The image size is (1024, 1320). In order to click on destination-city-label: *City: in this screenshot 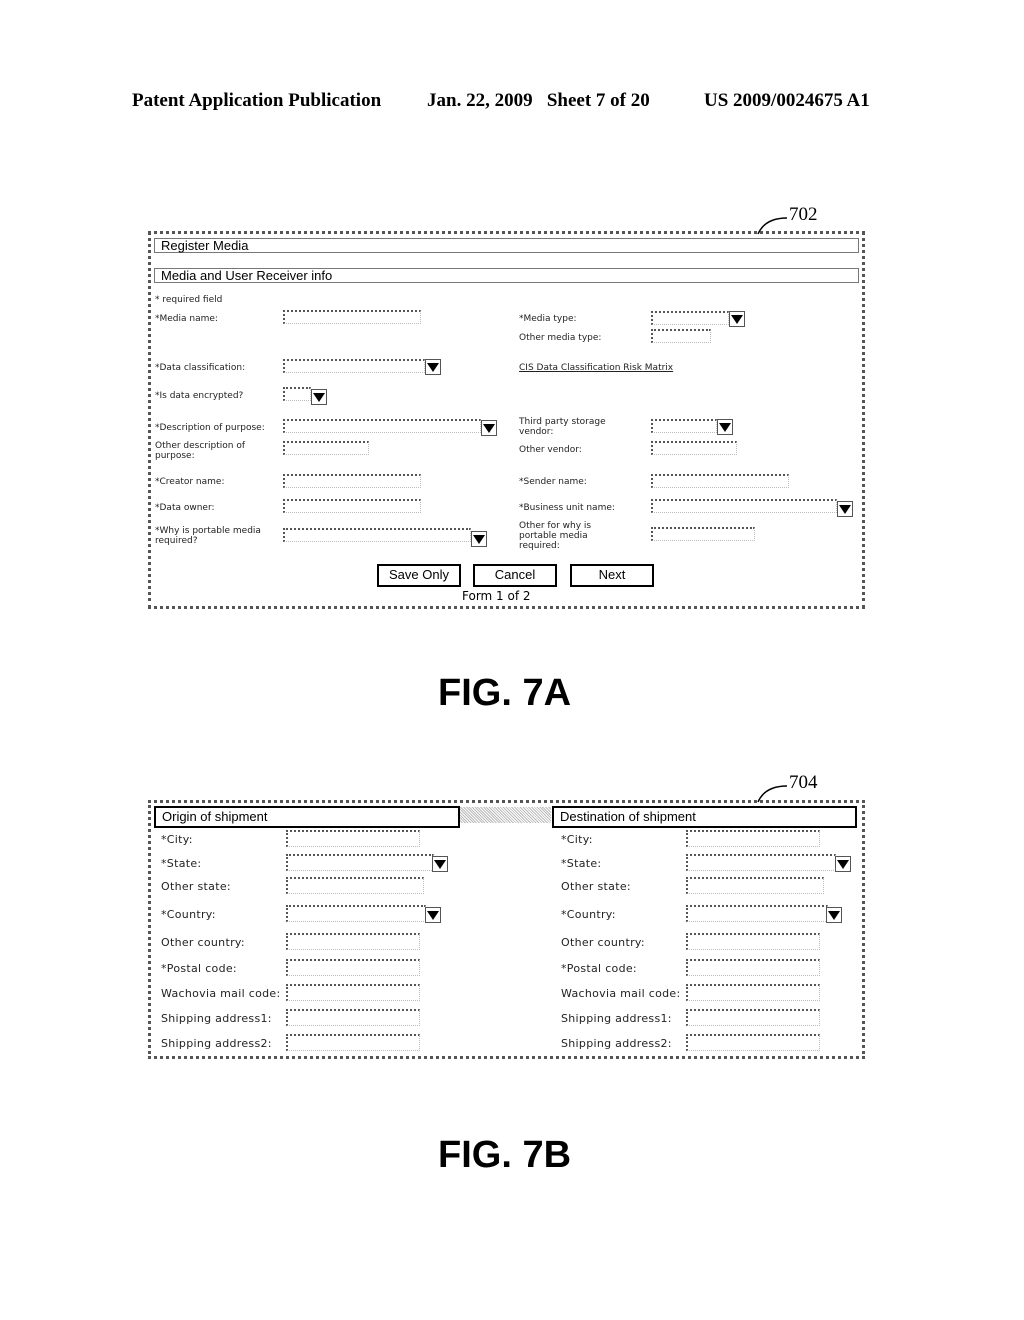, I will do `click(577, 839)`.